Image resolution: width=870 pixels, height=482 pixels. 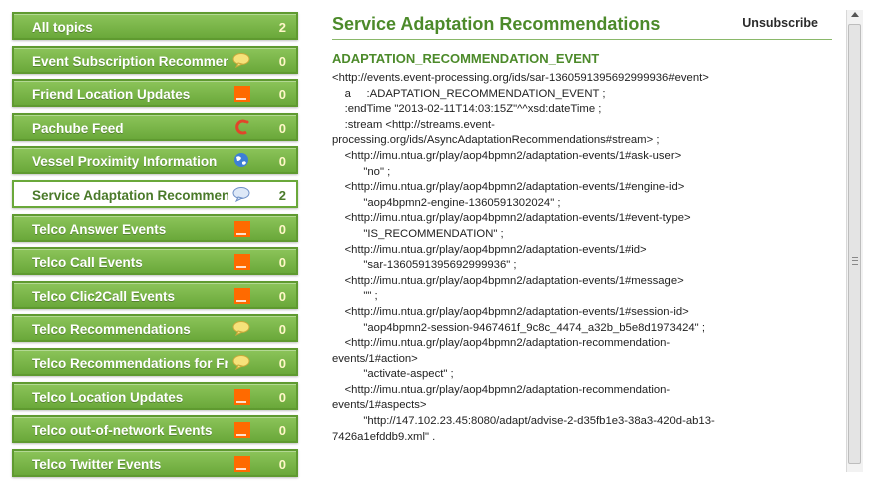 What do you see at coordinates (241, 160) in the screenshot?
I see `globe-icon` at bounding box center [241, 160].